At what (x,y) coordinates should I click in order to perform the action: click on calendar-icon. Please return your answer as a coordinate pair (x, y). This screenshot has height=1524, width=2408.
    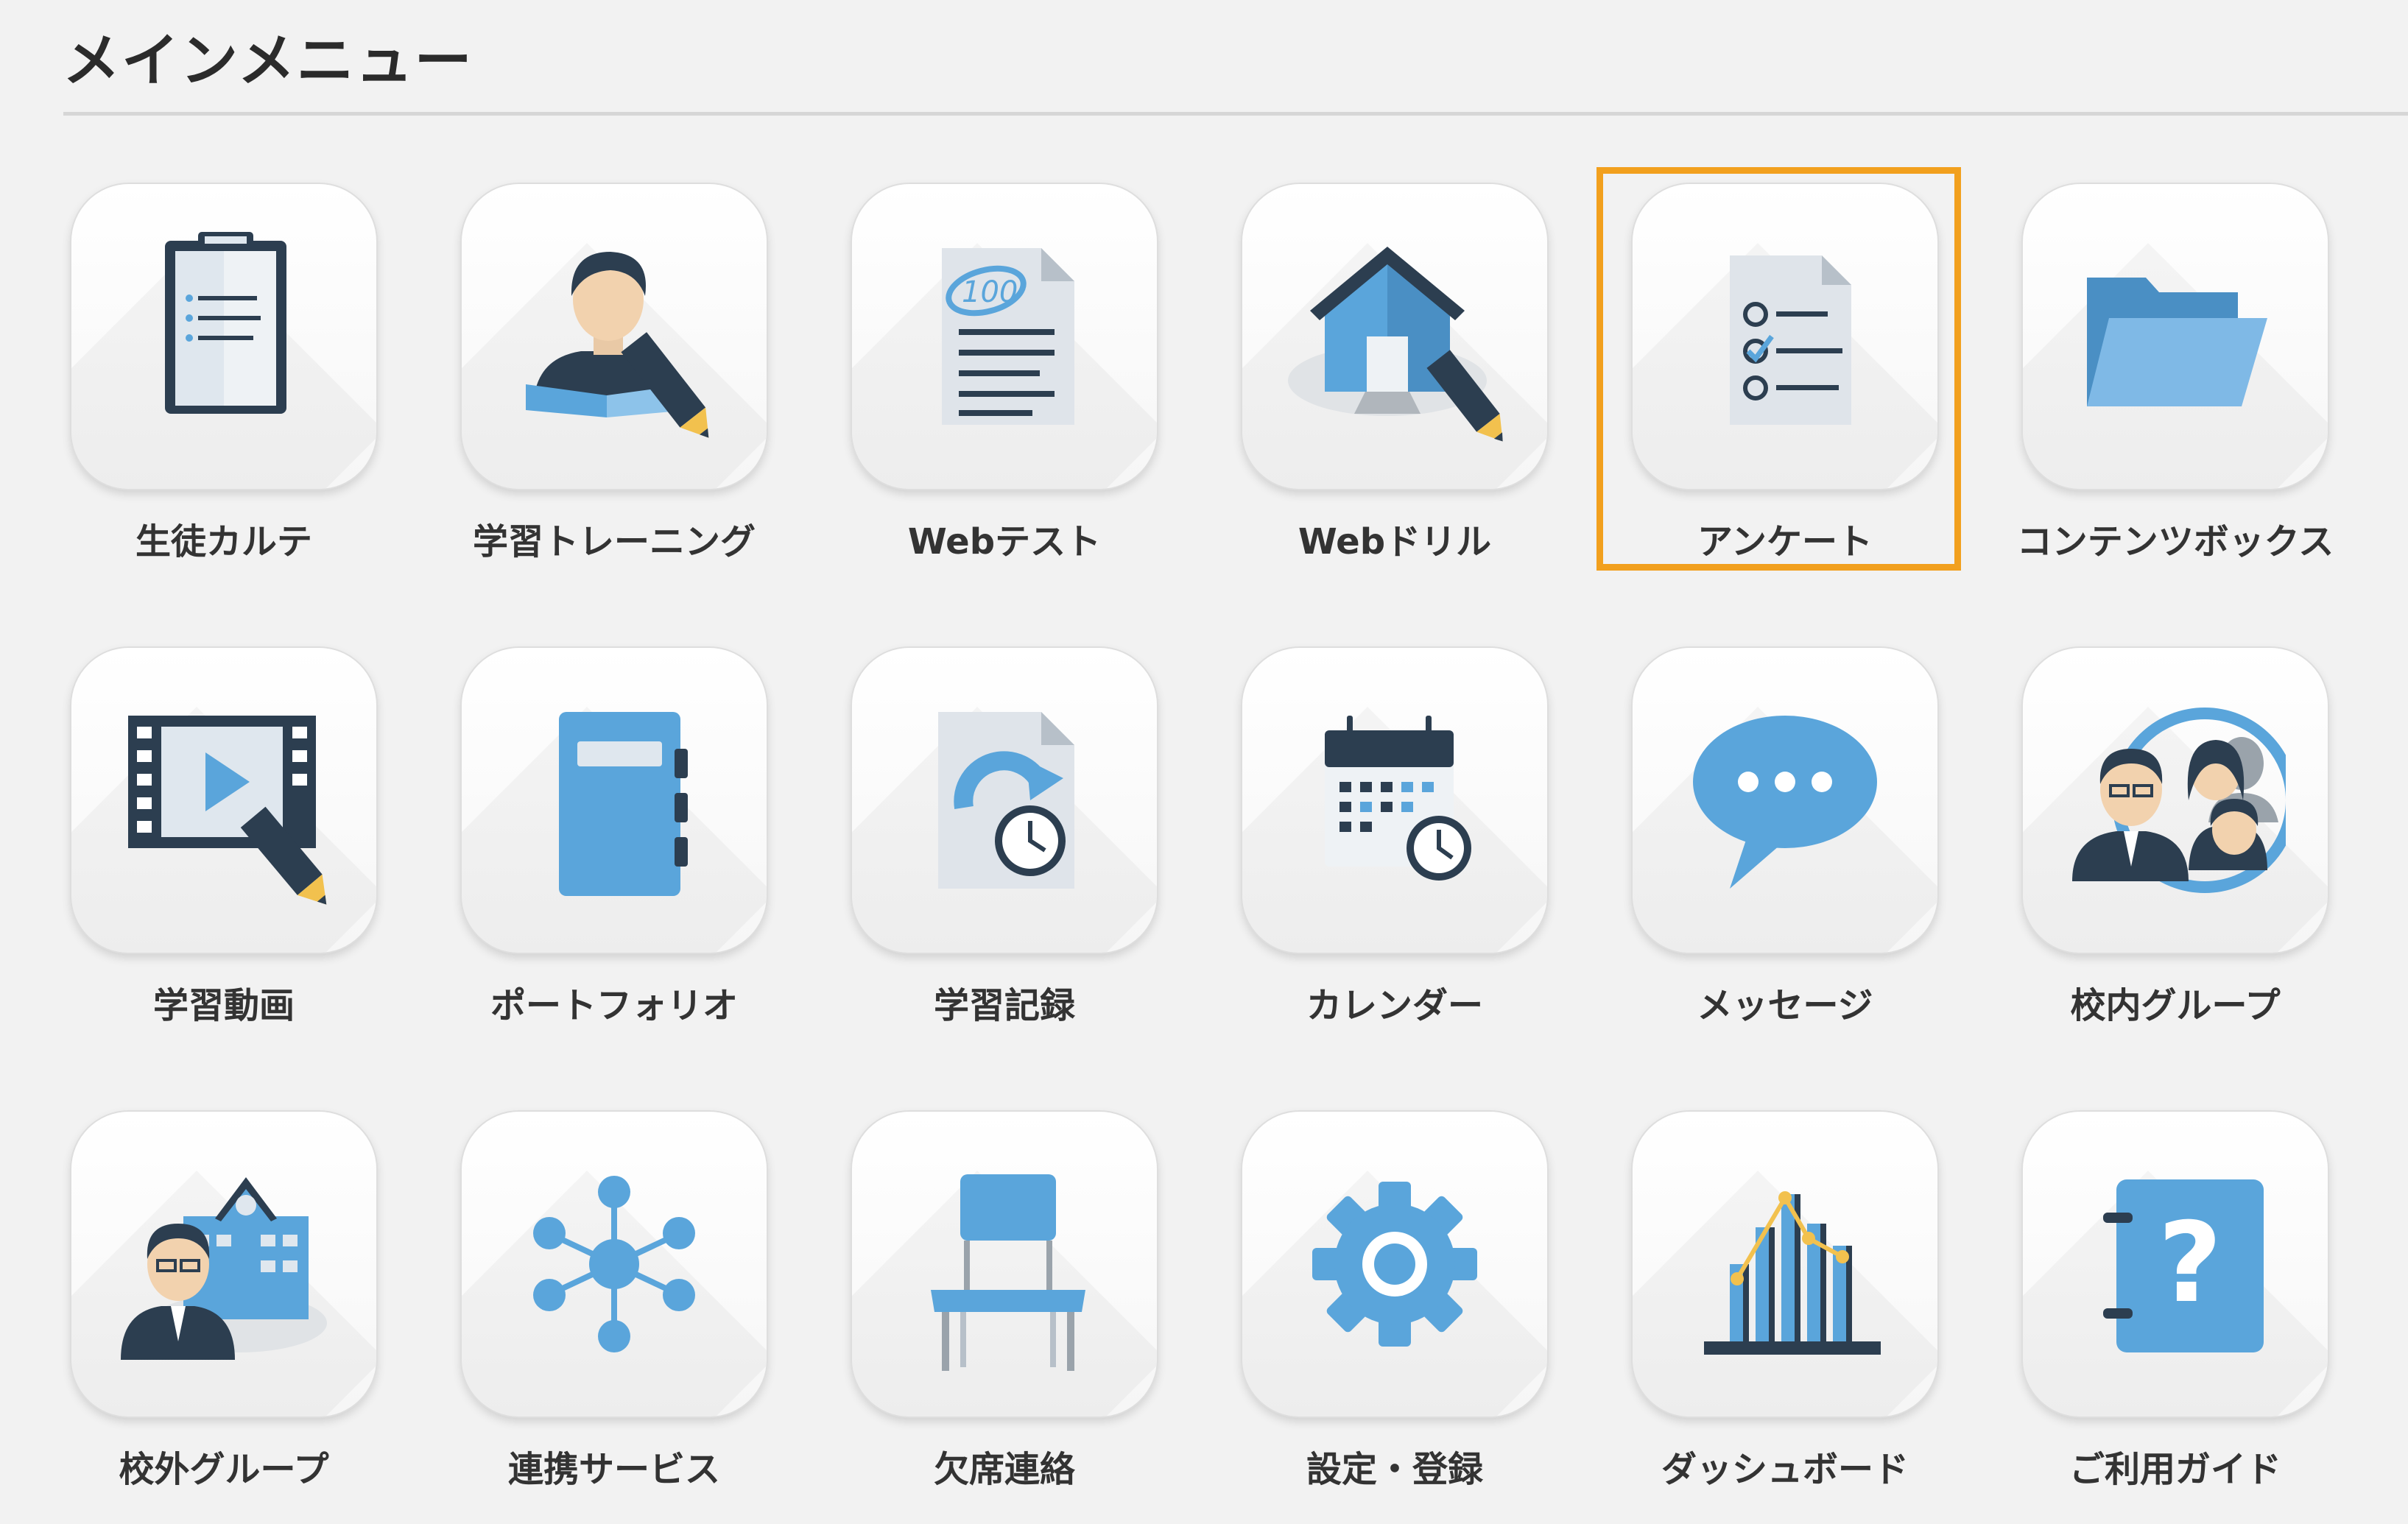
    Looking at the image, I should click on (1398, 798).